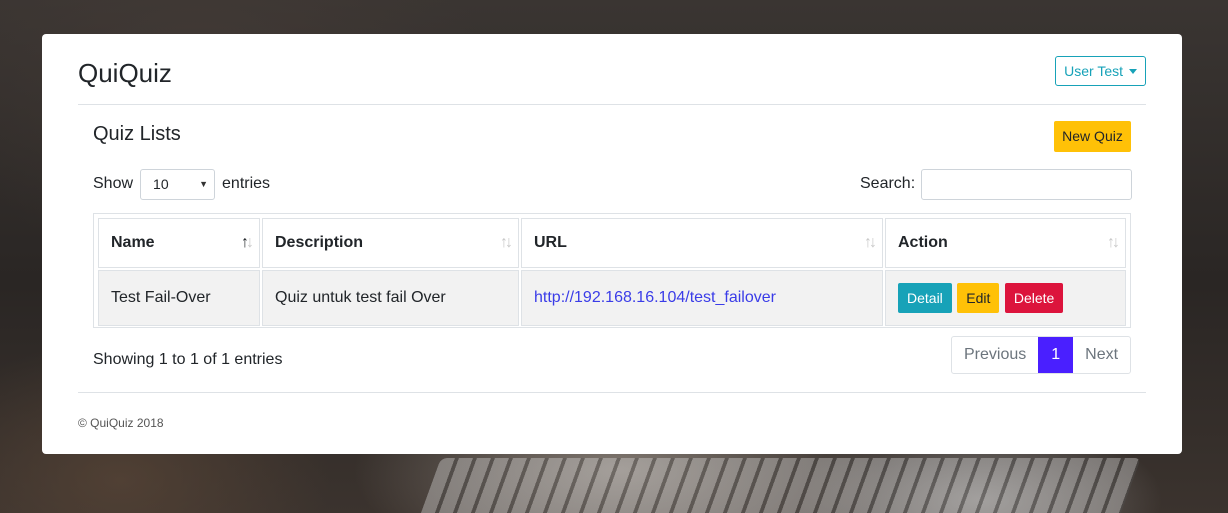 The width and height of the screenshot is (1228, 513). What do you see at coordinates (188, 359) in the screenshot?
I see `table-info: Showing 1 to 1 of 1 entries` at bounding box center [188, 359].